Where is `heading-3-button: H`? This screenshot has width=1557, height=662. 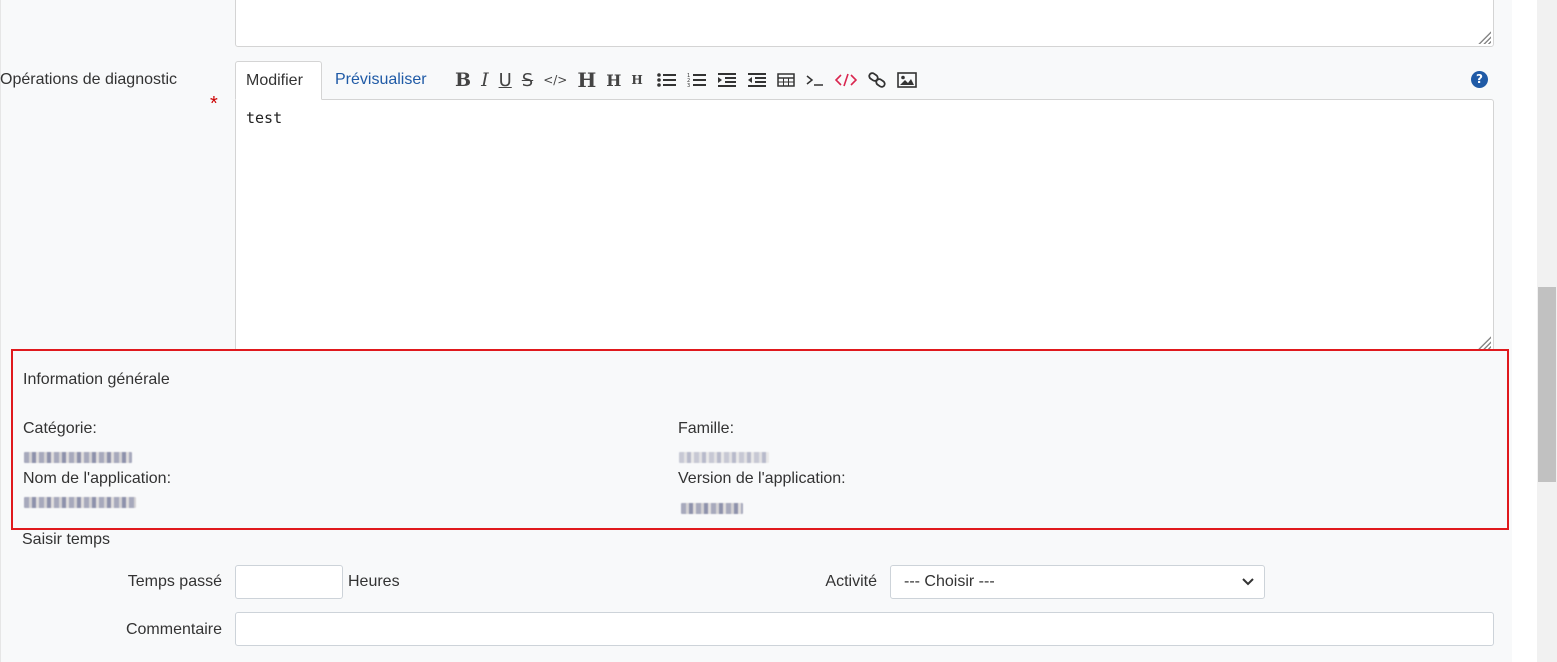 heading-3-button: H is located at coordinates (636, 80).